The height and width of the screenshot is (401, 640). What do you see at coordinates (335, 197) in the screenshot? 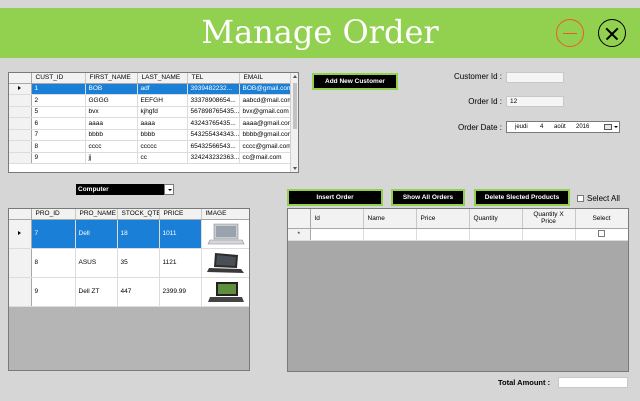
I see `insert-order-button: Insert Order` at bounding box center [335, 197].